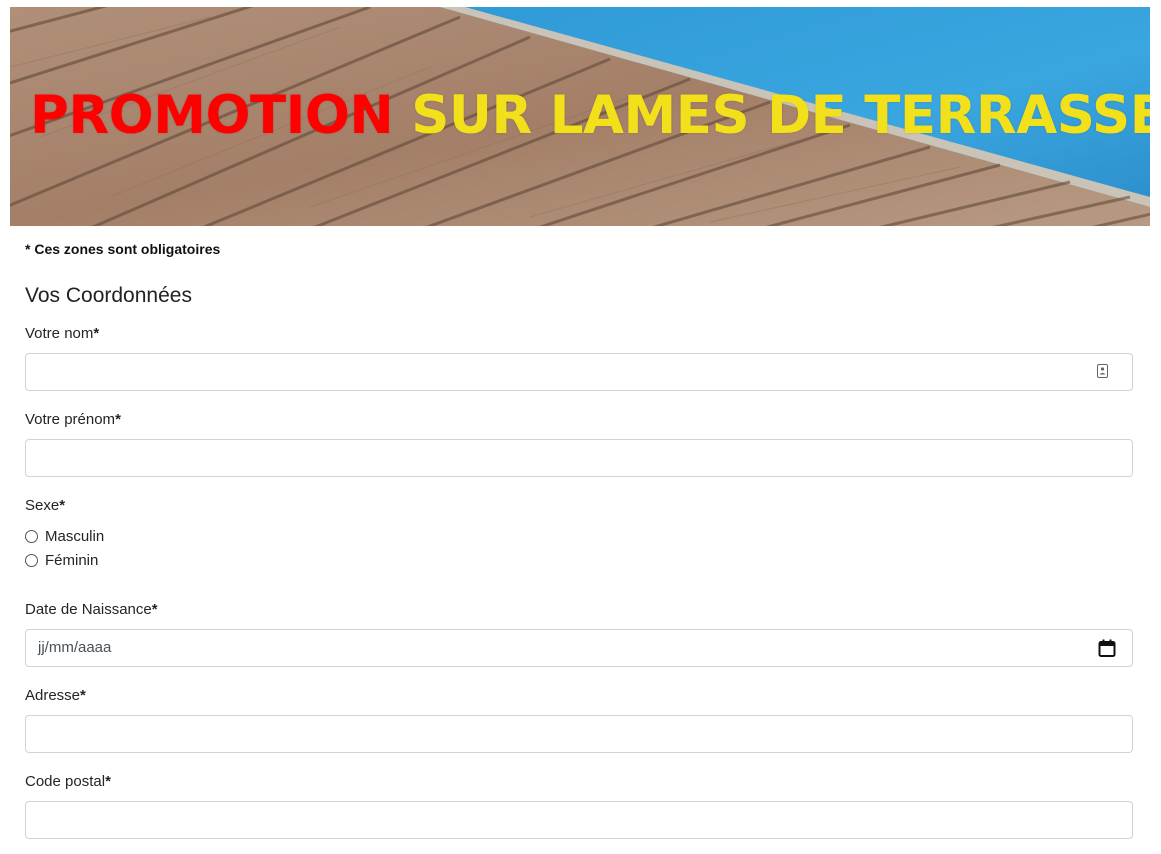  I want to click on radio-feminin, so click(31, 560).